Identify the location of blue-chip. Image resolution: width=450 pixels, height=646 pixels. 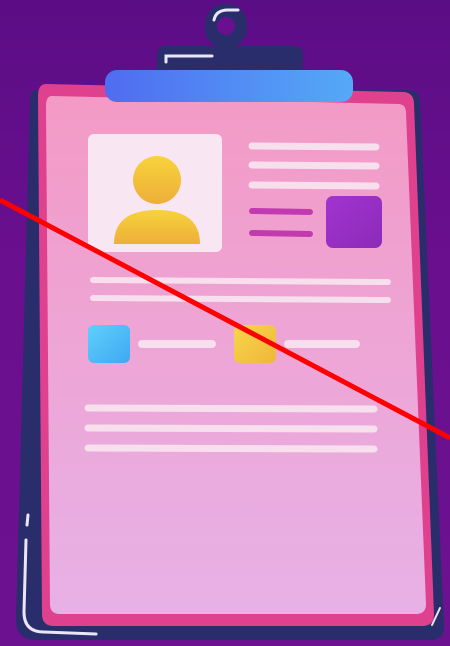
(109, 344).